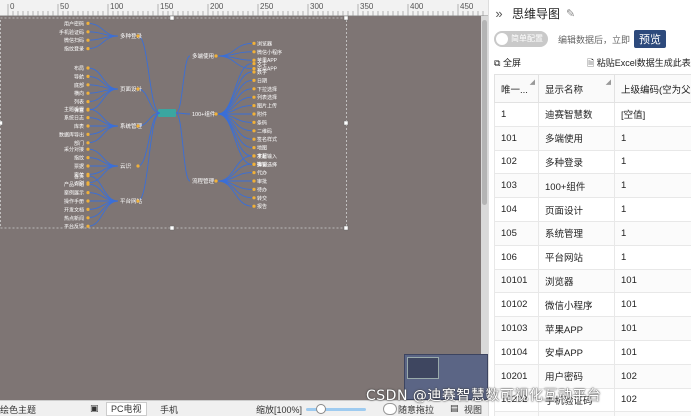 The image size is (691, 416). What do you see at coordinates (576, 413) in the screenshot?
I see `cell-name: 微信扫码` at bounding box center [576, 413].